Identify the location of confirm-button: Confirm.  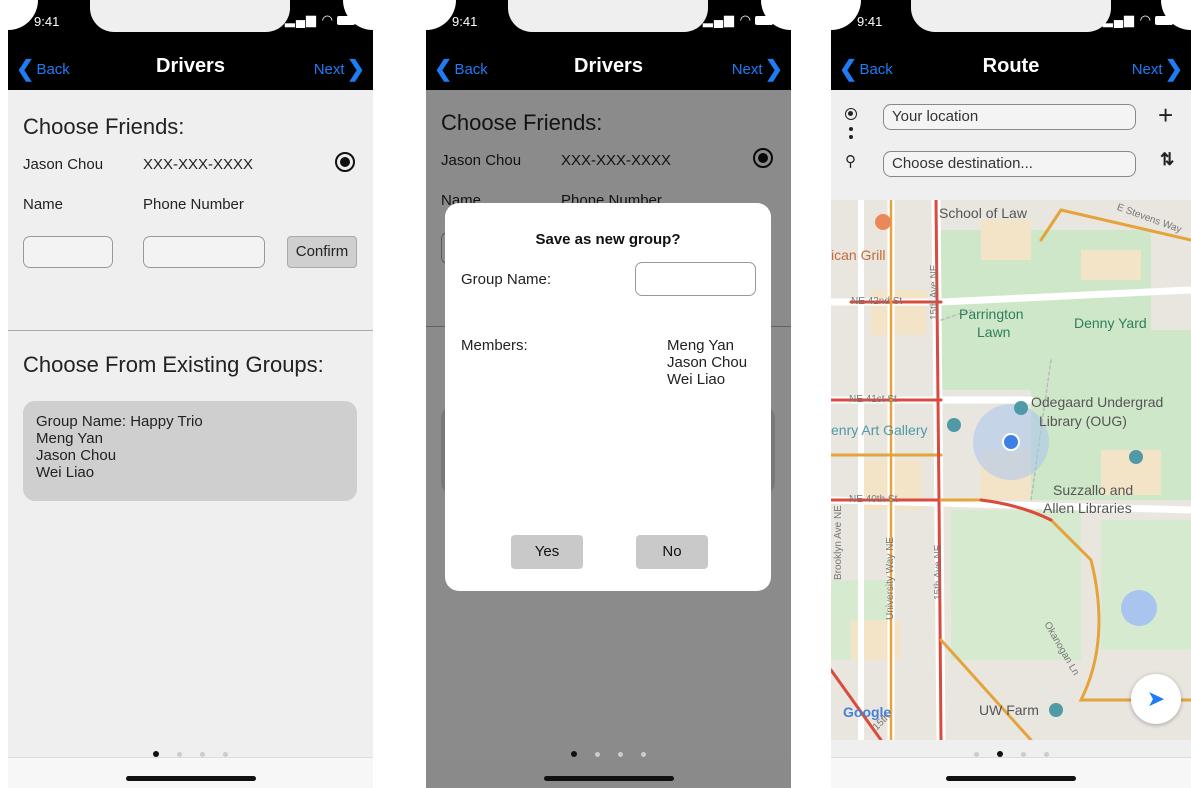
(322, 252).